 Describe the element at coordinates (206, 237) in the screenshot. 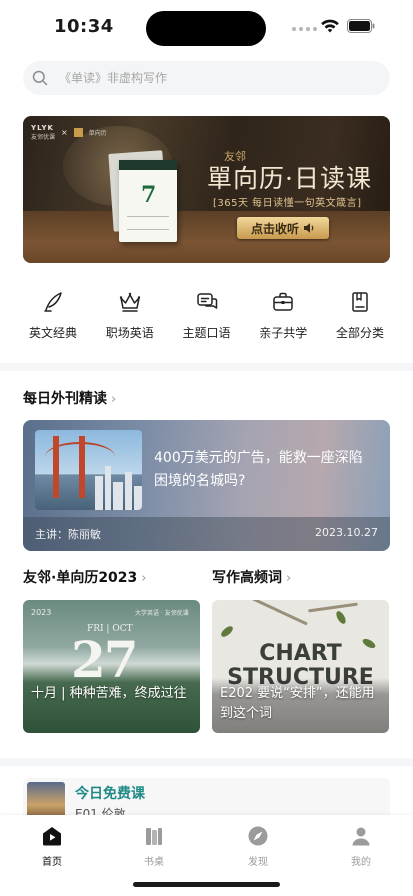

I see `banner-table` at that location.